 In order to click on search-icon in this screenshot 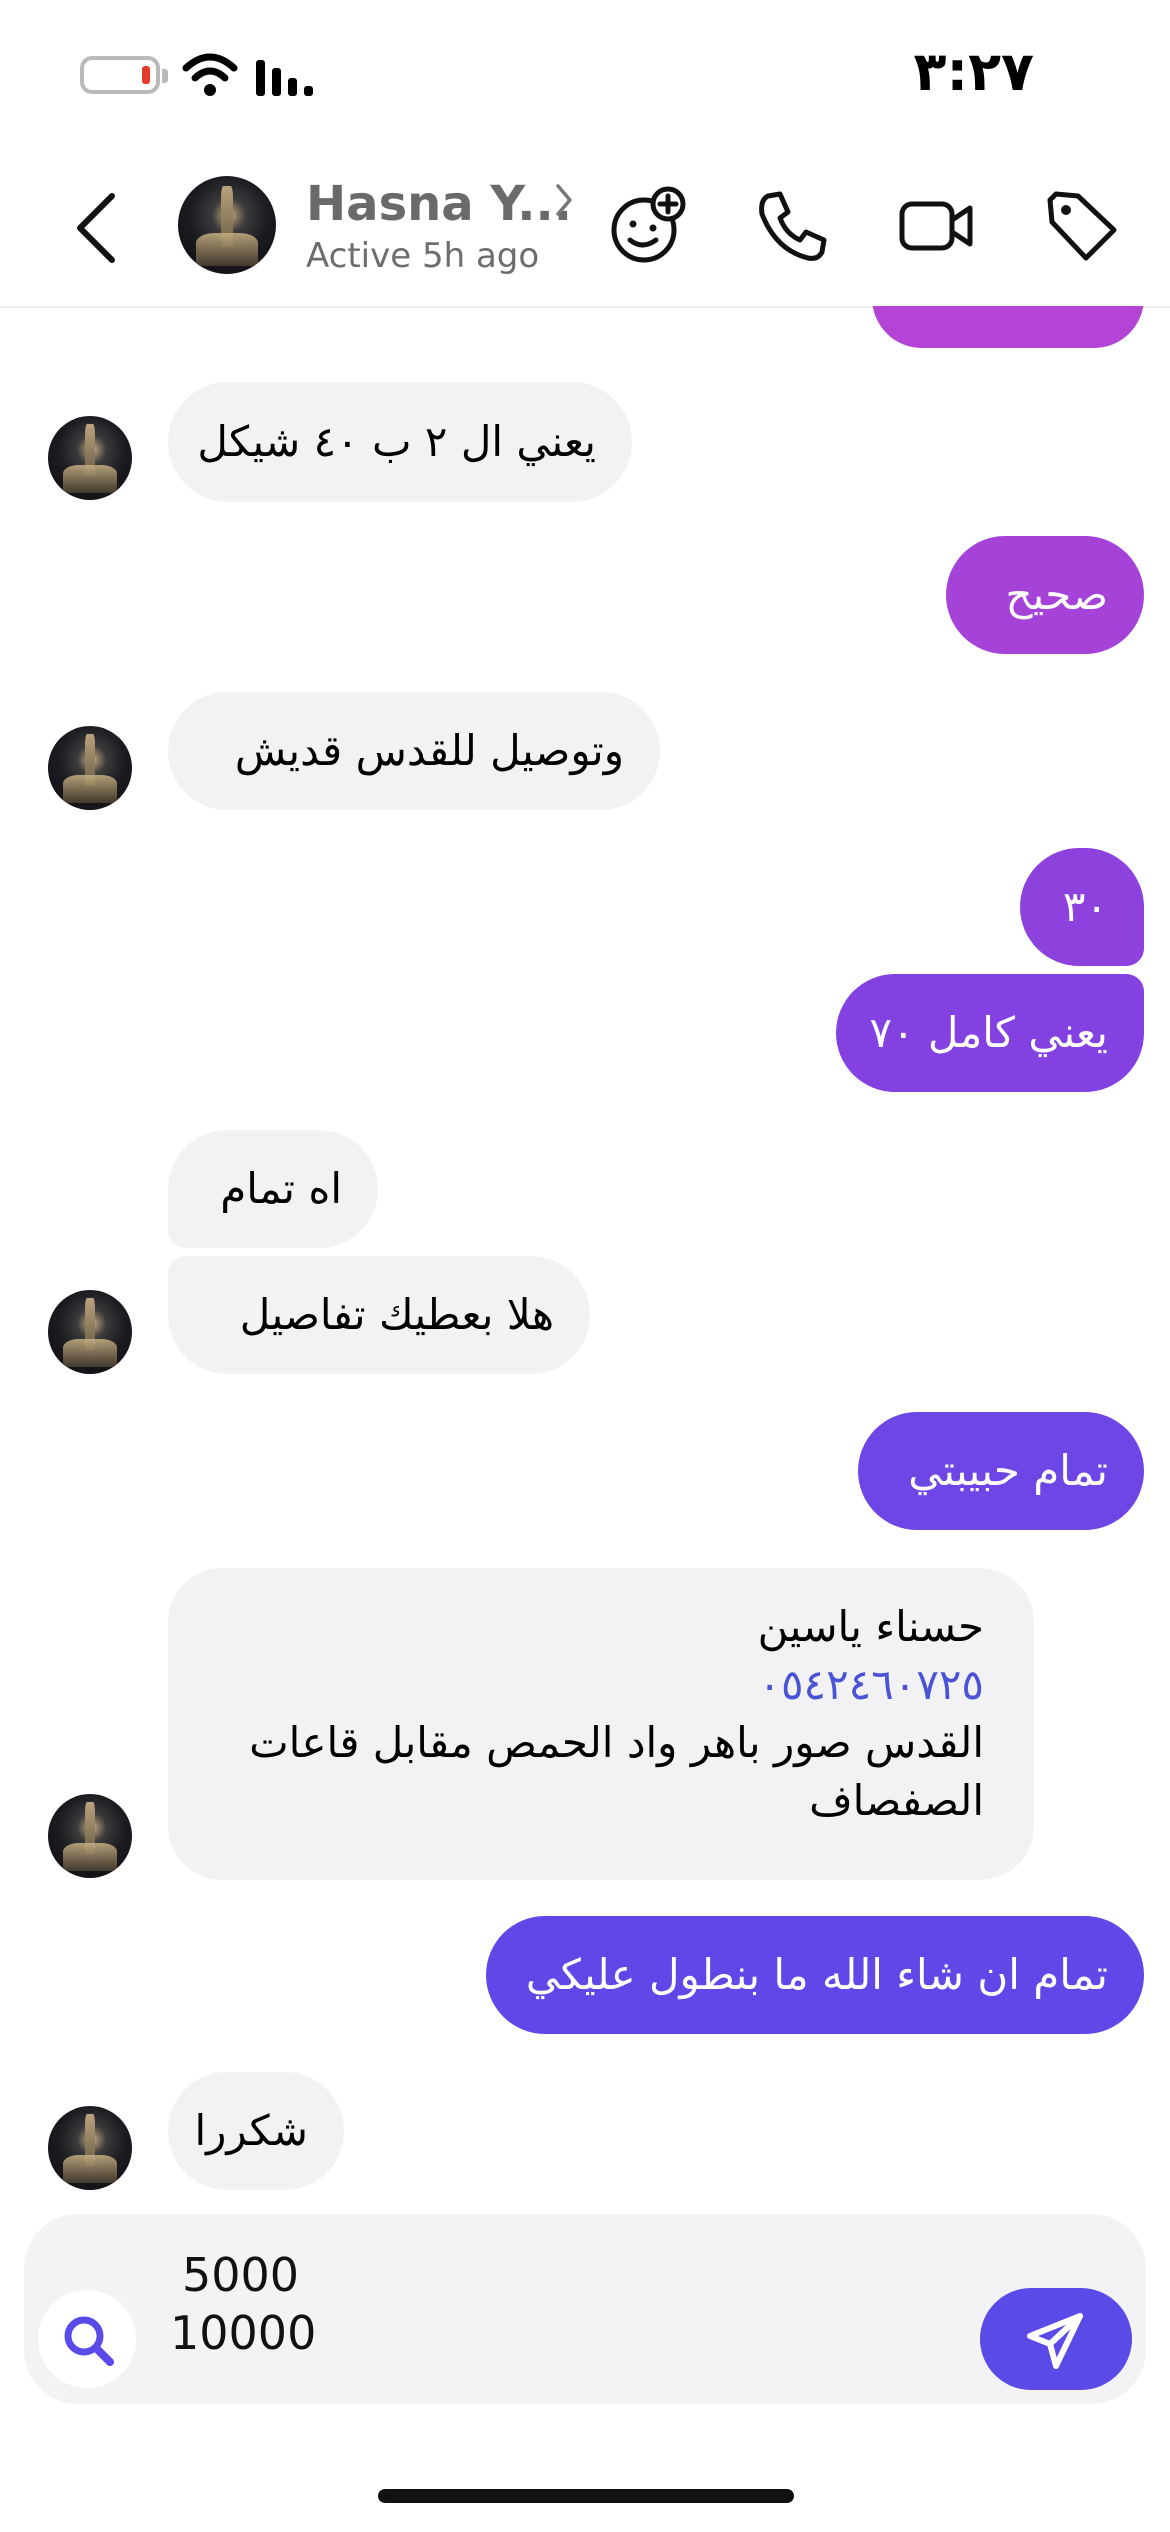, I will do `click(89, 2341)`.